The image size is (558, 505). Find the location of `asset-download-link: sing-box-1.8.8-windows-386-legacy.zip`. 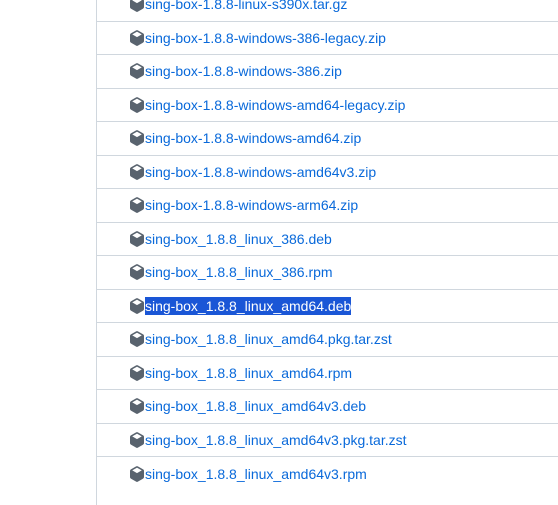

asset-download-link: sing-box-1.8.8-windows-386-legacy.zip is located at coordinates (265, 38).